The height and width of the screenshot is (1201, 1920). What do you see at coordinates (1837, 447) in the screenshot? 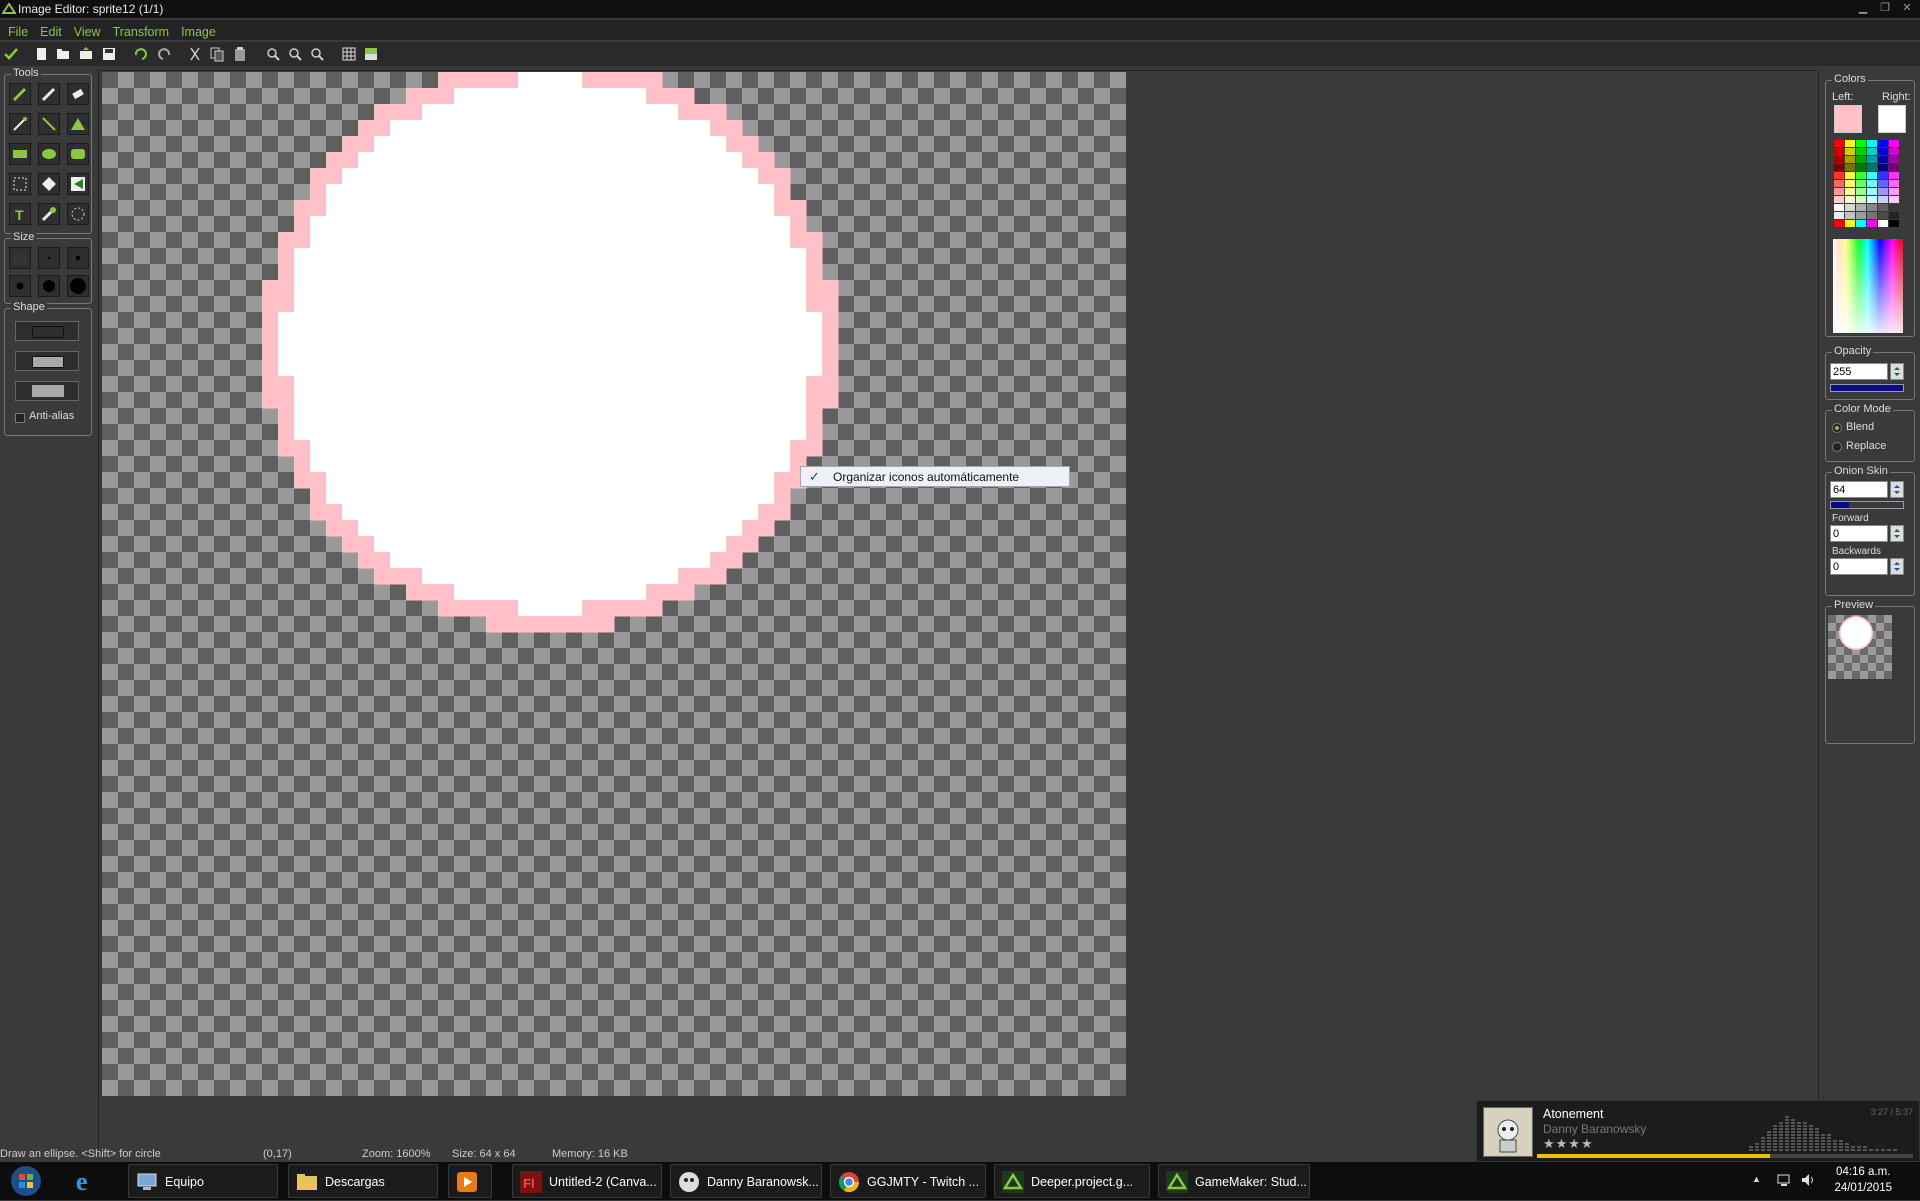
I see `replace-radio` at bounding box center [1837, 447].